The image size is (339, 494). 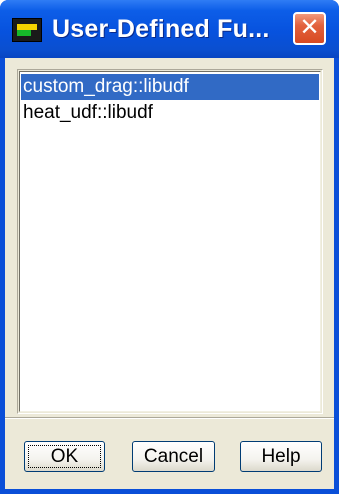 I want to click on list-item-custom-drag: custom_drag::libudf, so click(x=170, y=87).